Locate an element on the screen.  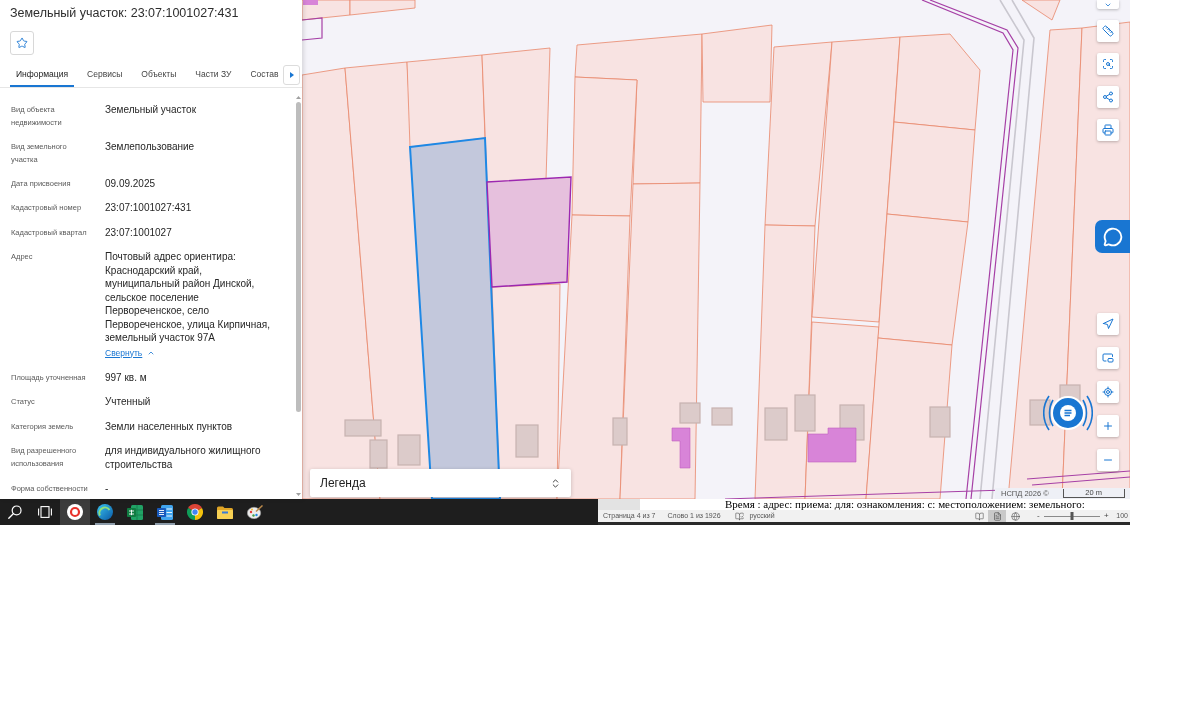
assistant-tab is located at coordinates (1112, 236).